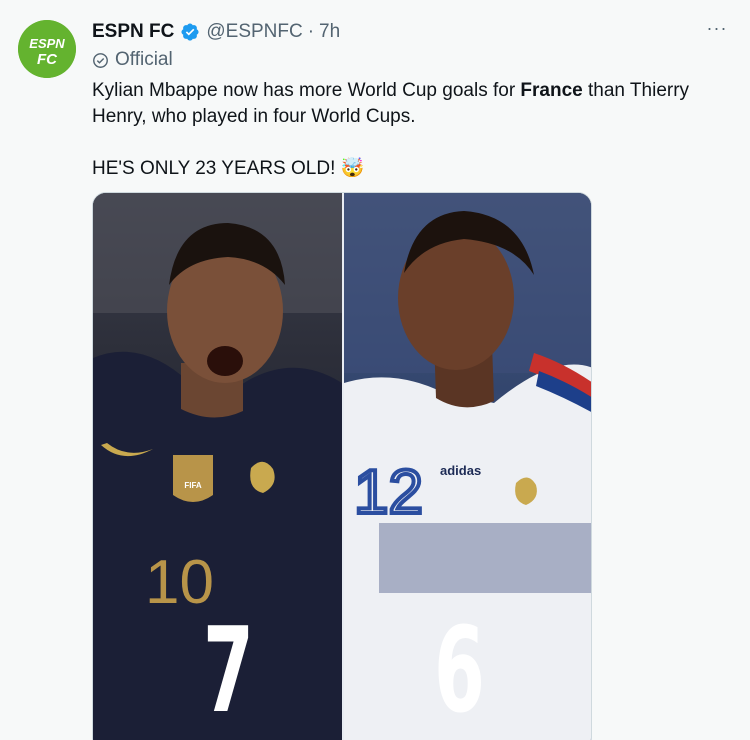 The width and height of the screenshot is (750, 740). I want to click on verified-badge-icon, so click(190, 32).